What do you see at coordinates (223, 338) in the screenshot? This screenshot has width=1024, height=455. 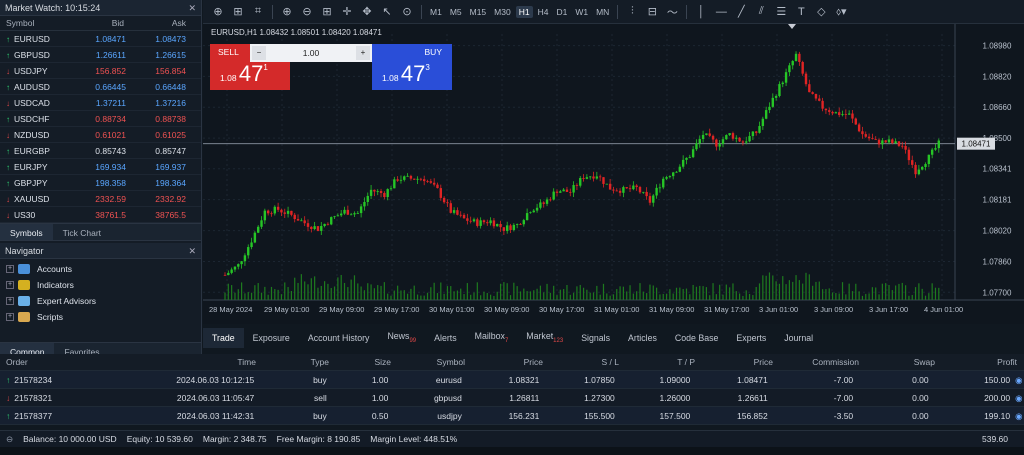 I see `tab-trade: Trade` at bounding box center [223, 338].